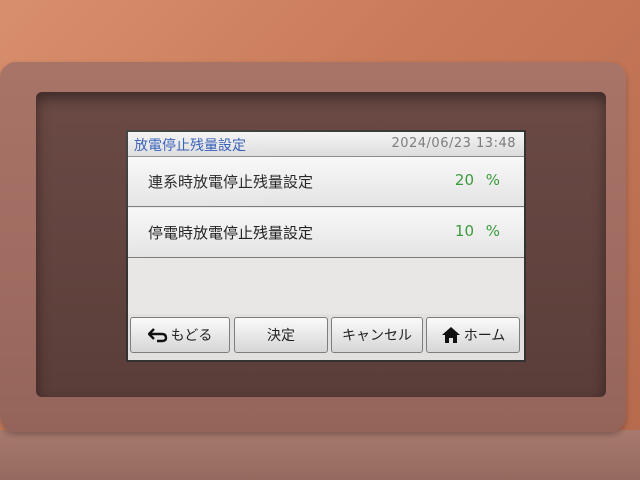 The height and width of the screenshot is (480, 640). Describe the element at coordinates (326, 233) in the screenshot. I see `setting-row-power-outage: 停電時放電停止残量設定 10 %` at that location.